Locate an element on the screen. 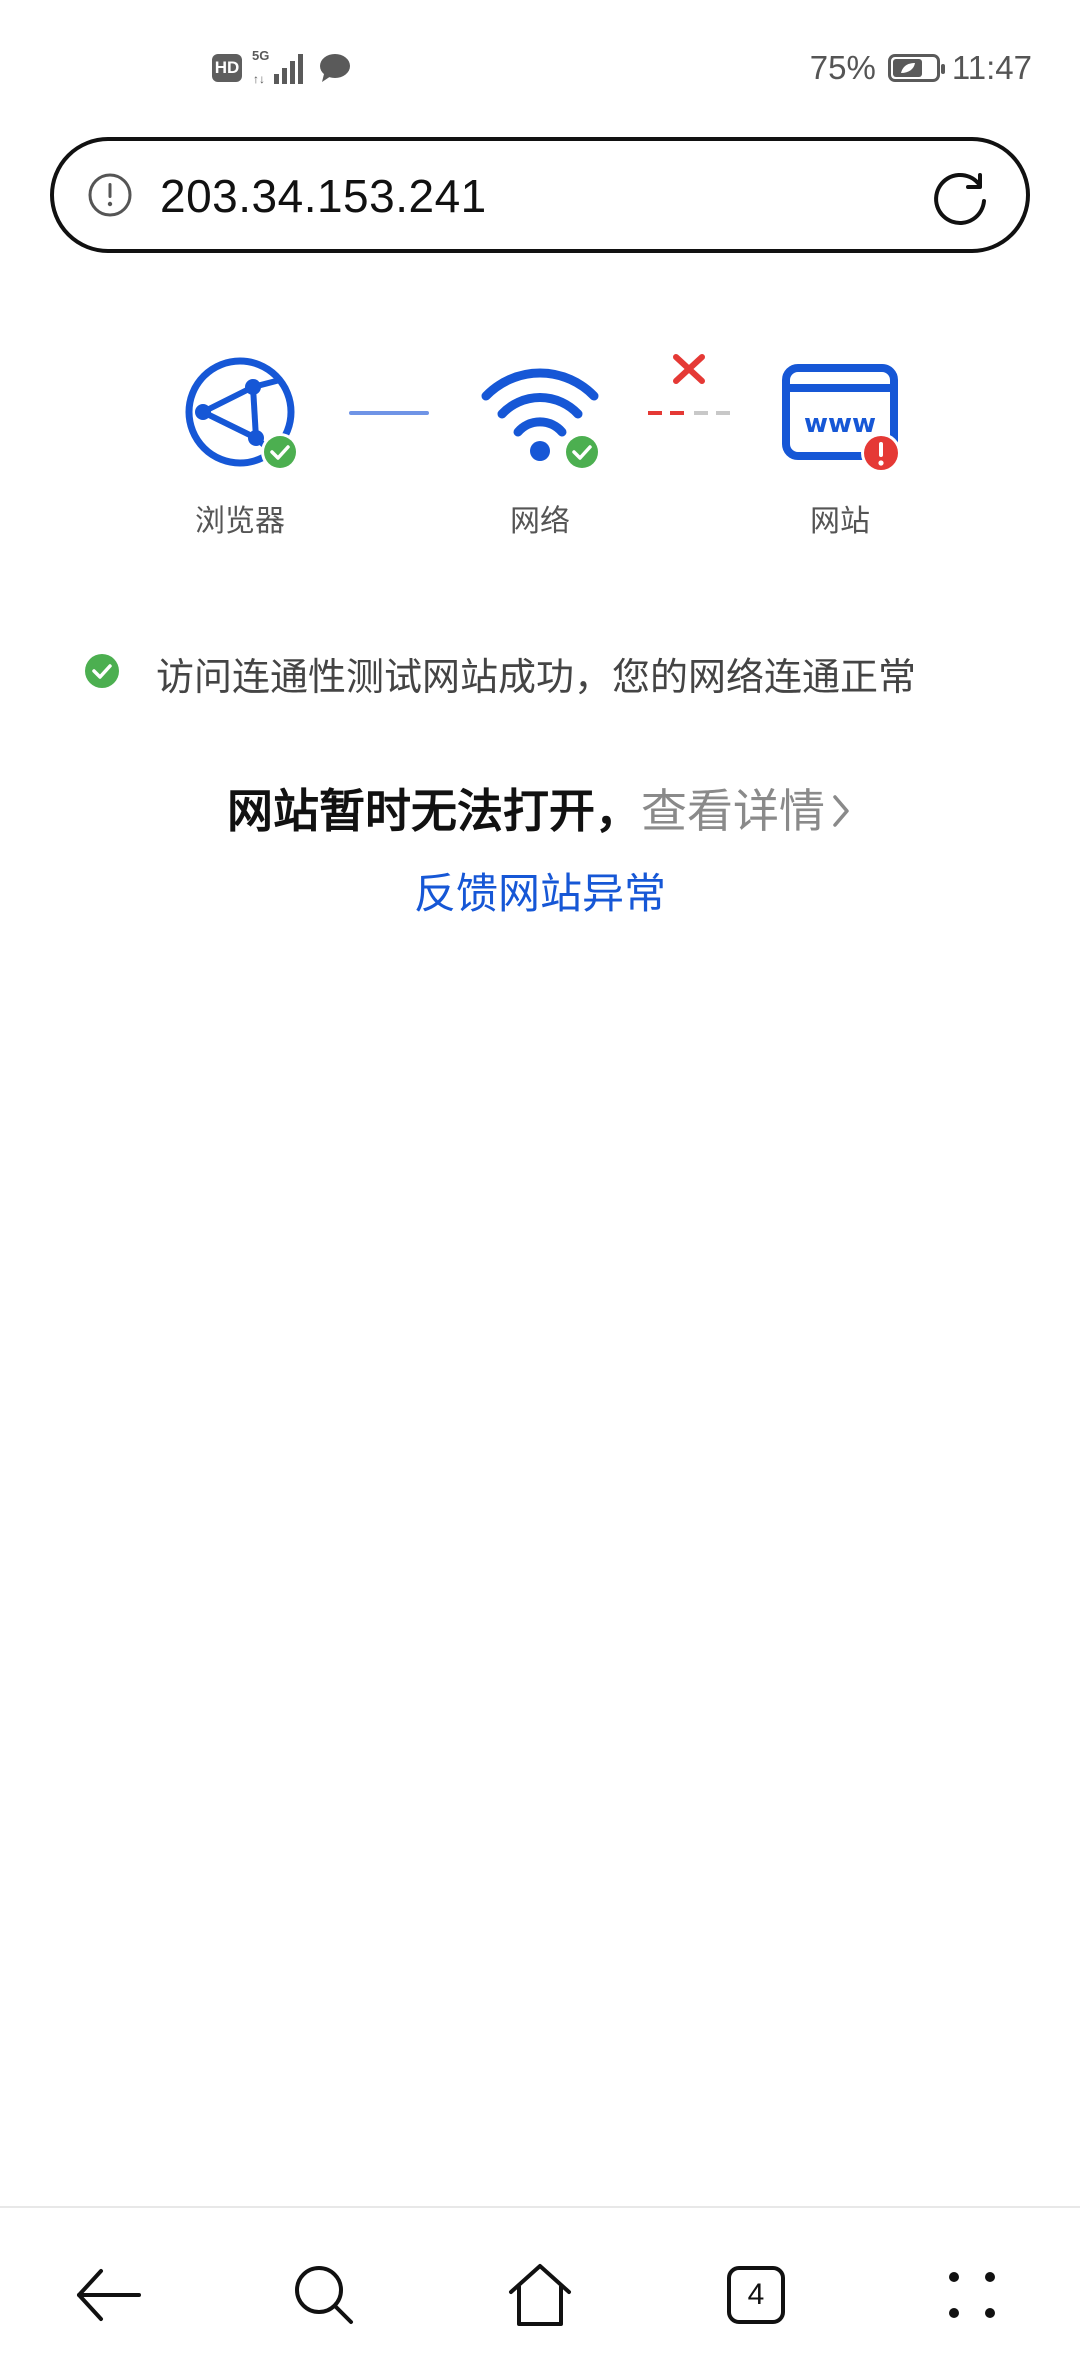 This screenshot has height=2376, width=1080. error-message: 网站暂时无法打开，查看详情 is located at coordinates (540, 808).